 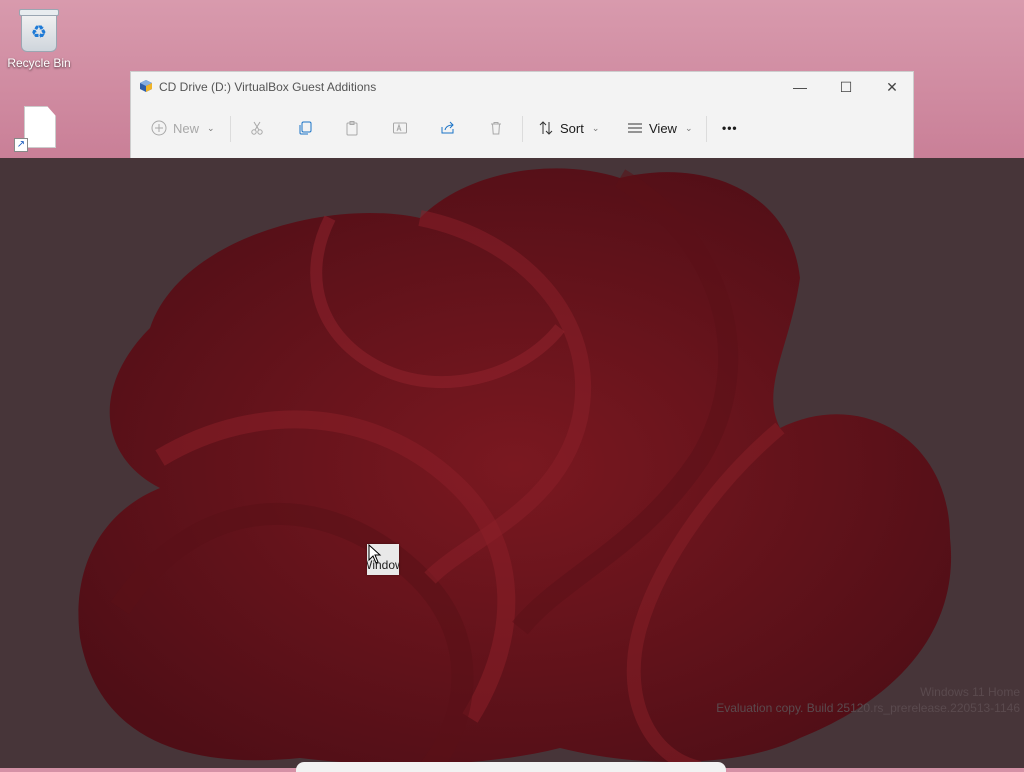 I want to click on clipboard-icon, so click(x=352, y=128).